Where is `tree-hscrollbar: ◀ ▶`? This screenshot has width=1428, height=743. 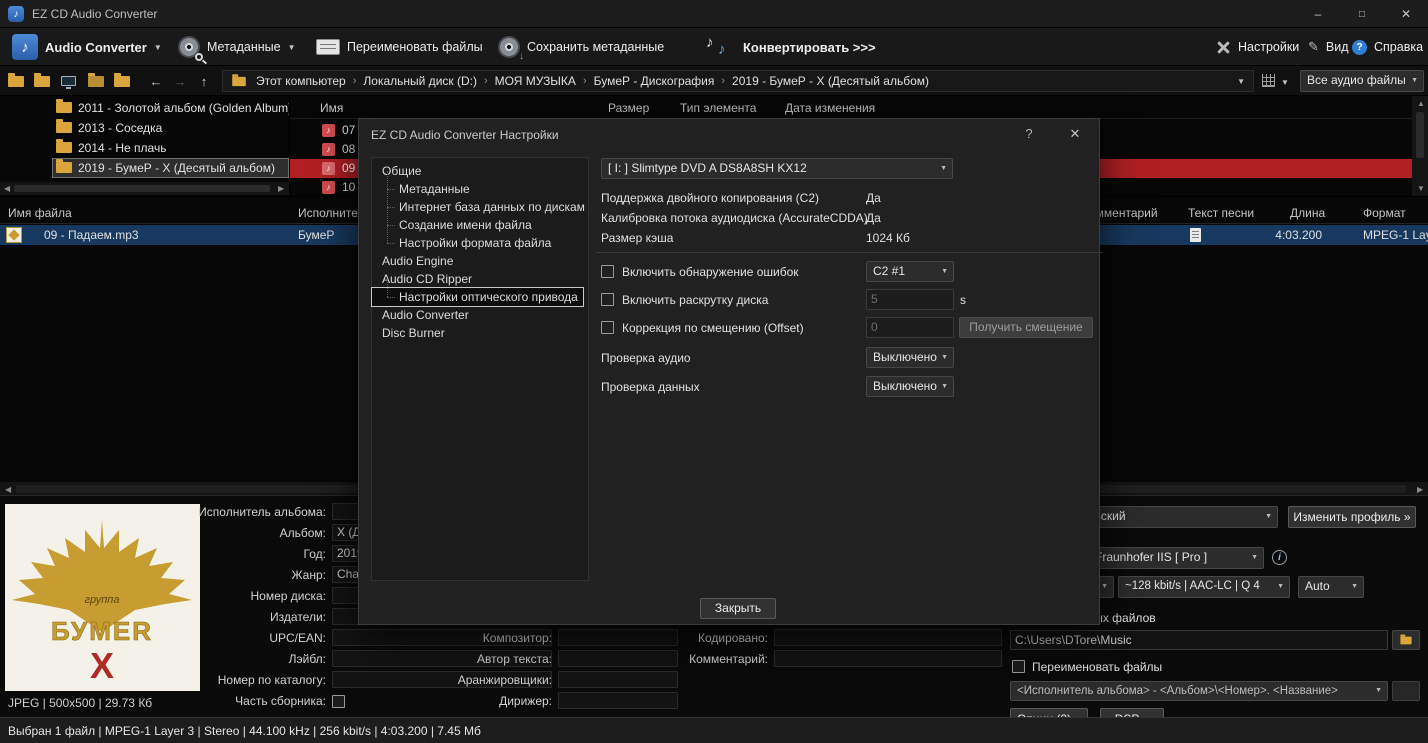 tree-hscrollbar: ◀ ▶ is located at coordinates (144, 188).